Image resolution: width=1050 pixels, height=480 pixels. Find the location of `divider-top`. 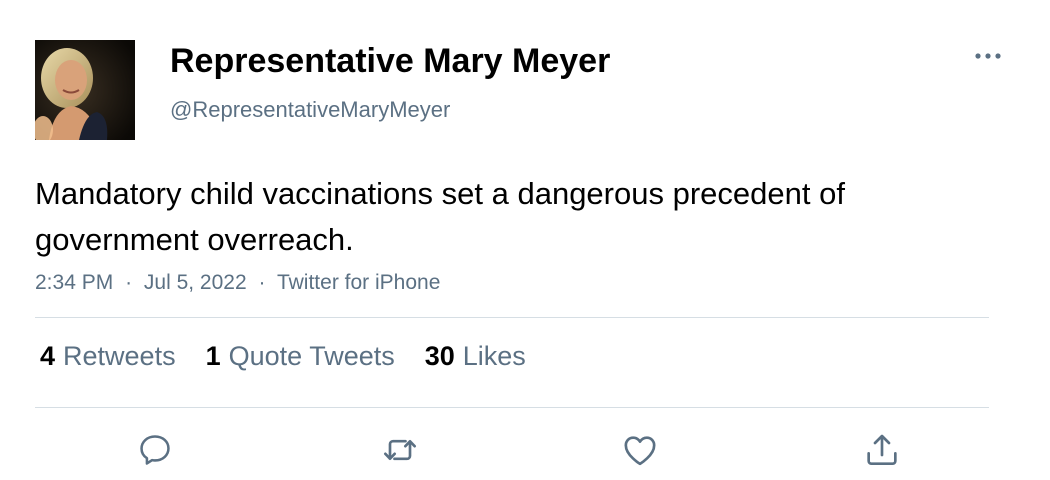

divider-top is located at coordinates (512, 317).